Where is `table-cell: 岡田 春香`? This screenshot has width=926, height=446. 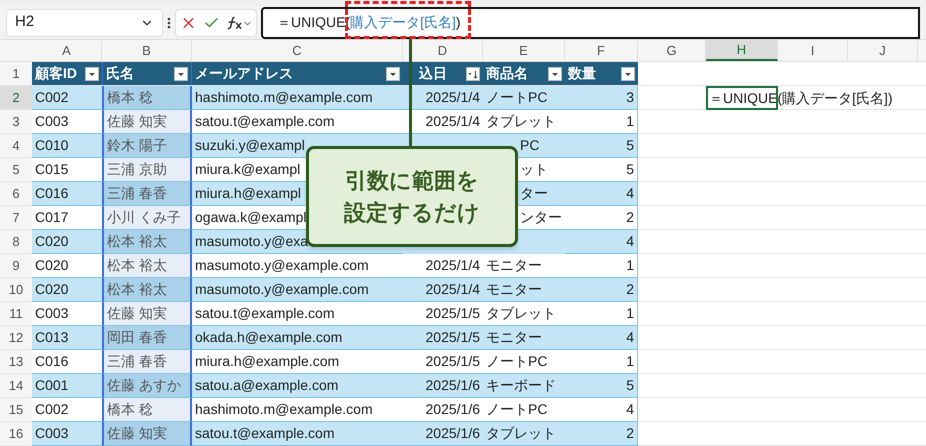
table-cell: 岡田 春香 is located at coordinates (147, 338).